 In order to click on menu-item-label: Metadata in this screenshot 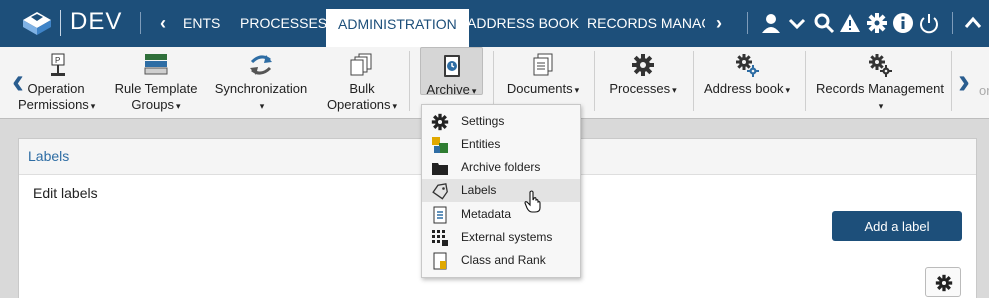, I will do `click(486, 214)`.